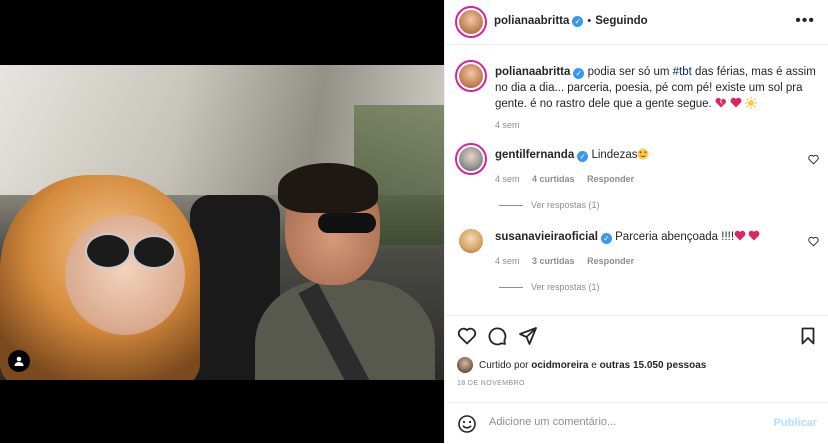  I want to click on woman-face, so click(125, 275).